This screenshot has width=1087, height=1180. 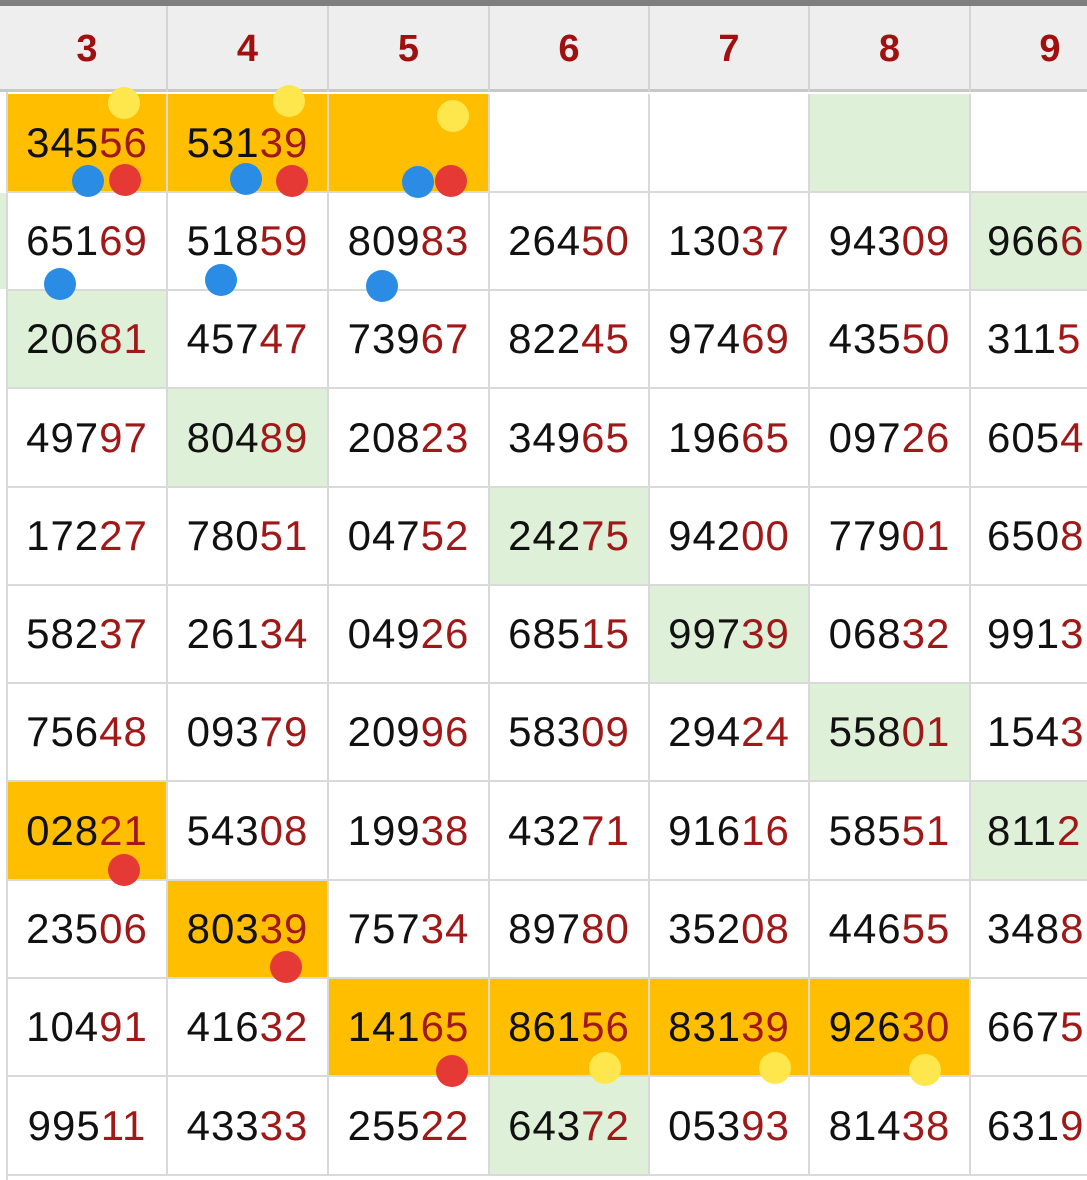 What do you see at coordinates (1029, 635) in the screenshot?
I see `result-cell: 991 3` at bounding box center [1029, 635].